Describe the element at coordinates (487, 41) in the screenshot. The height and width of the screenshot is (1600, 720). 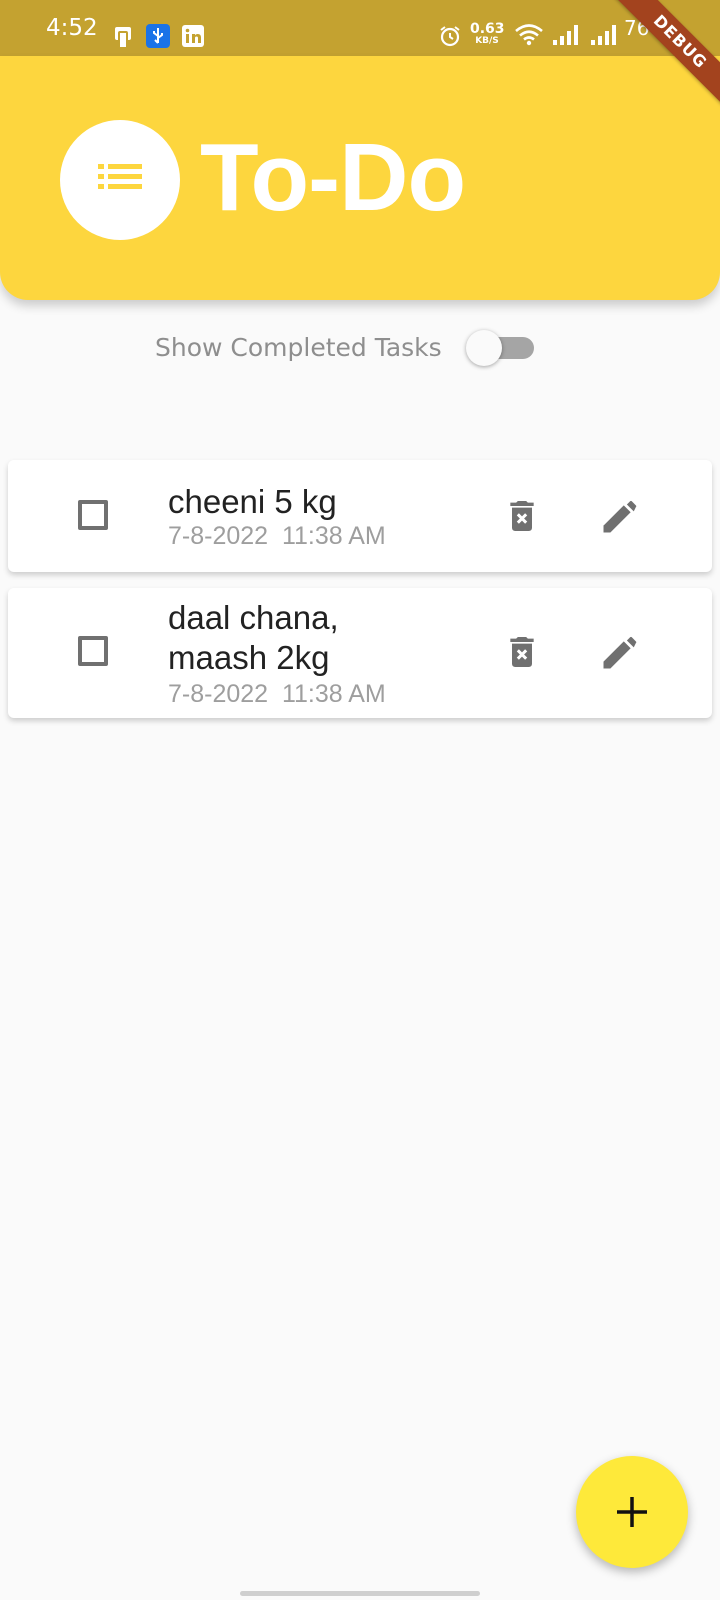
I see `network-speed-unit: KB/S` at that location.